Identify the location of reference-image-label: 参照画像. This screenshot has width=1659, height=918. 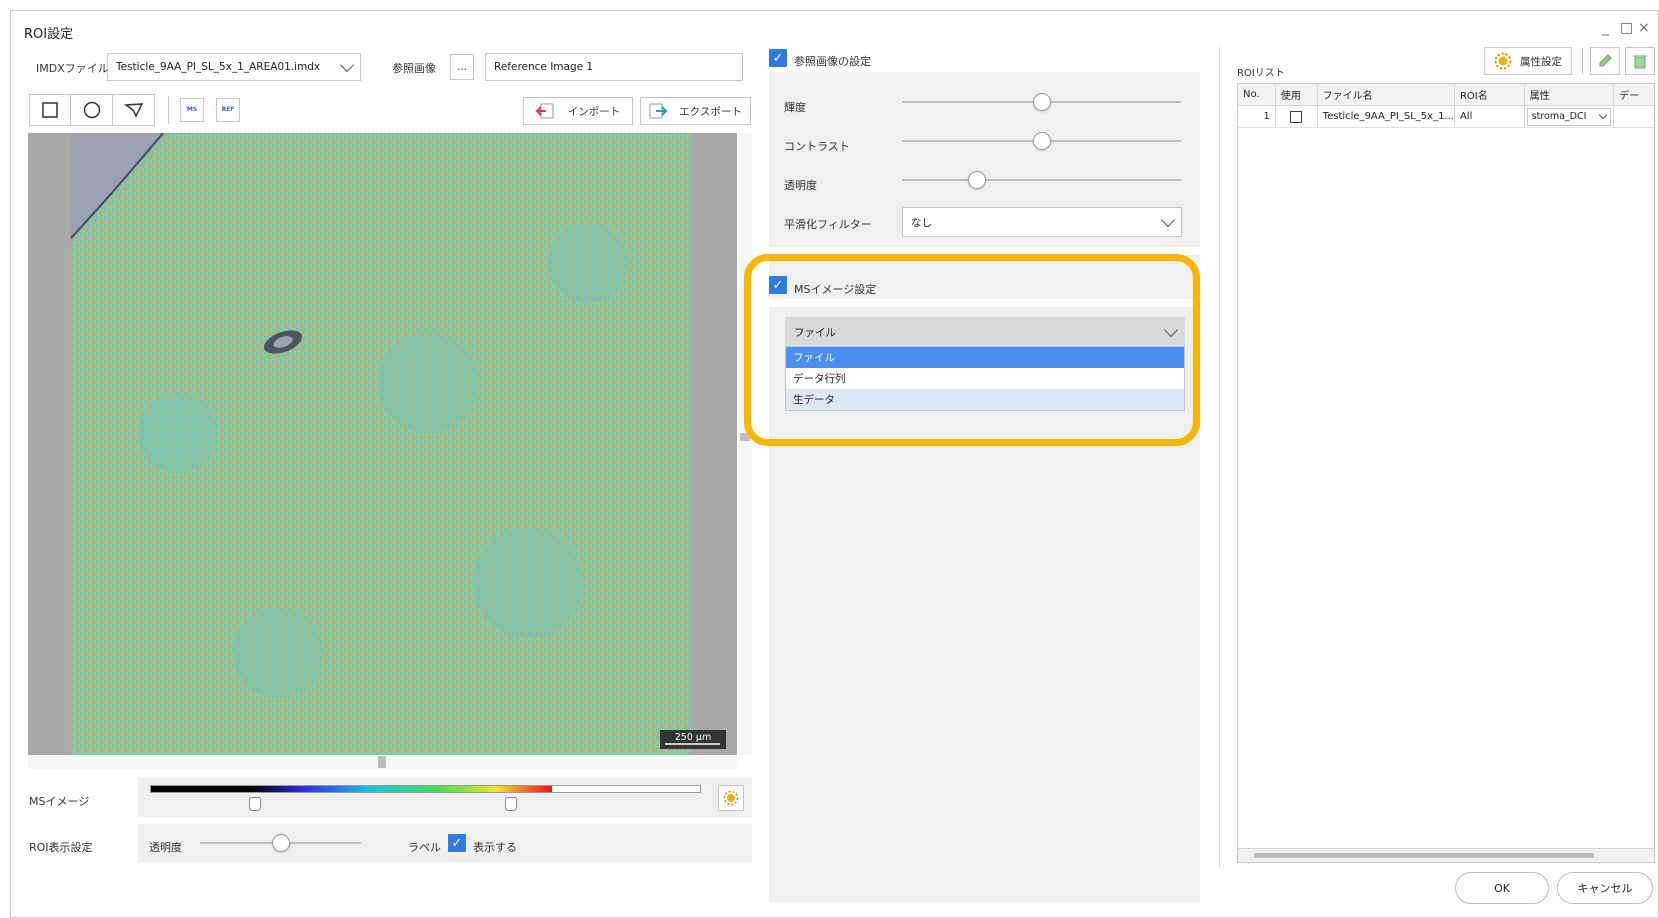
(414, 68).